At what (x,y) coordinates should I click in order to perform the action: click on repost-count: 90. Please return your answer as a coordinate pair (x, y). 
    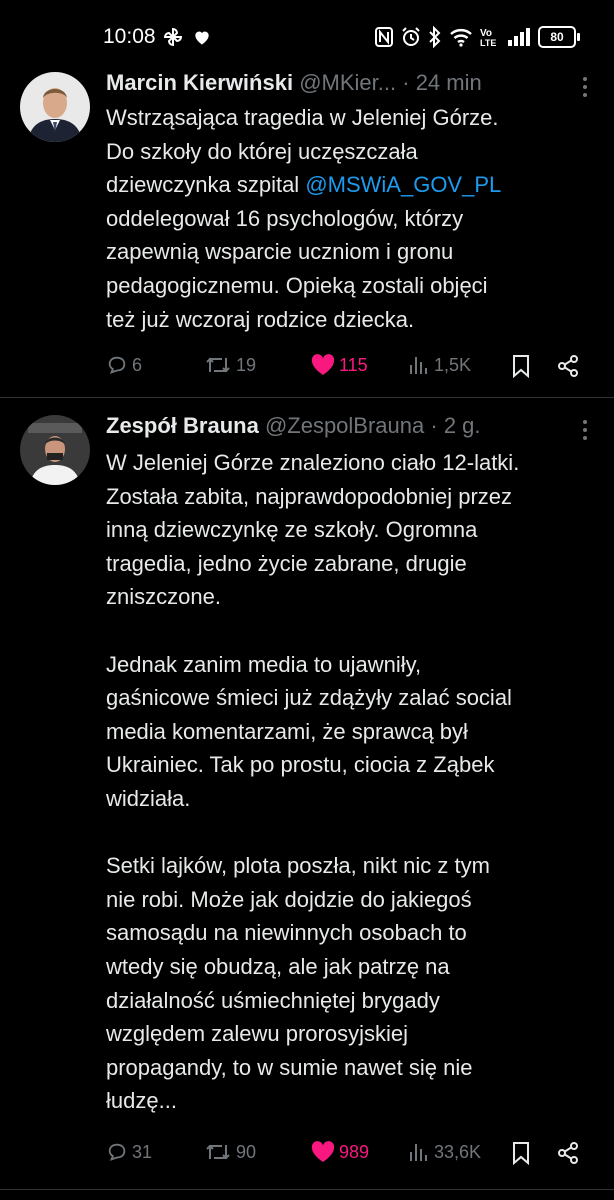
    Looking at the image, I should click on (246, 1151).